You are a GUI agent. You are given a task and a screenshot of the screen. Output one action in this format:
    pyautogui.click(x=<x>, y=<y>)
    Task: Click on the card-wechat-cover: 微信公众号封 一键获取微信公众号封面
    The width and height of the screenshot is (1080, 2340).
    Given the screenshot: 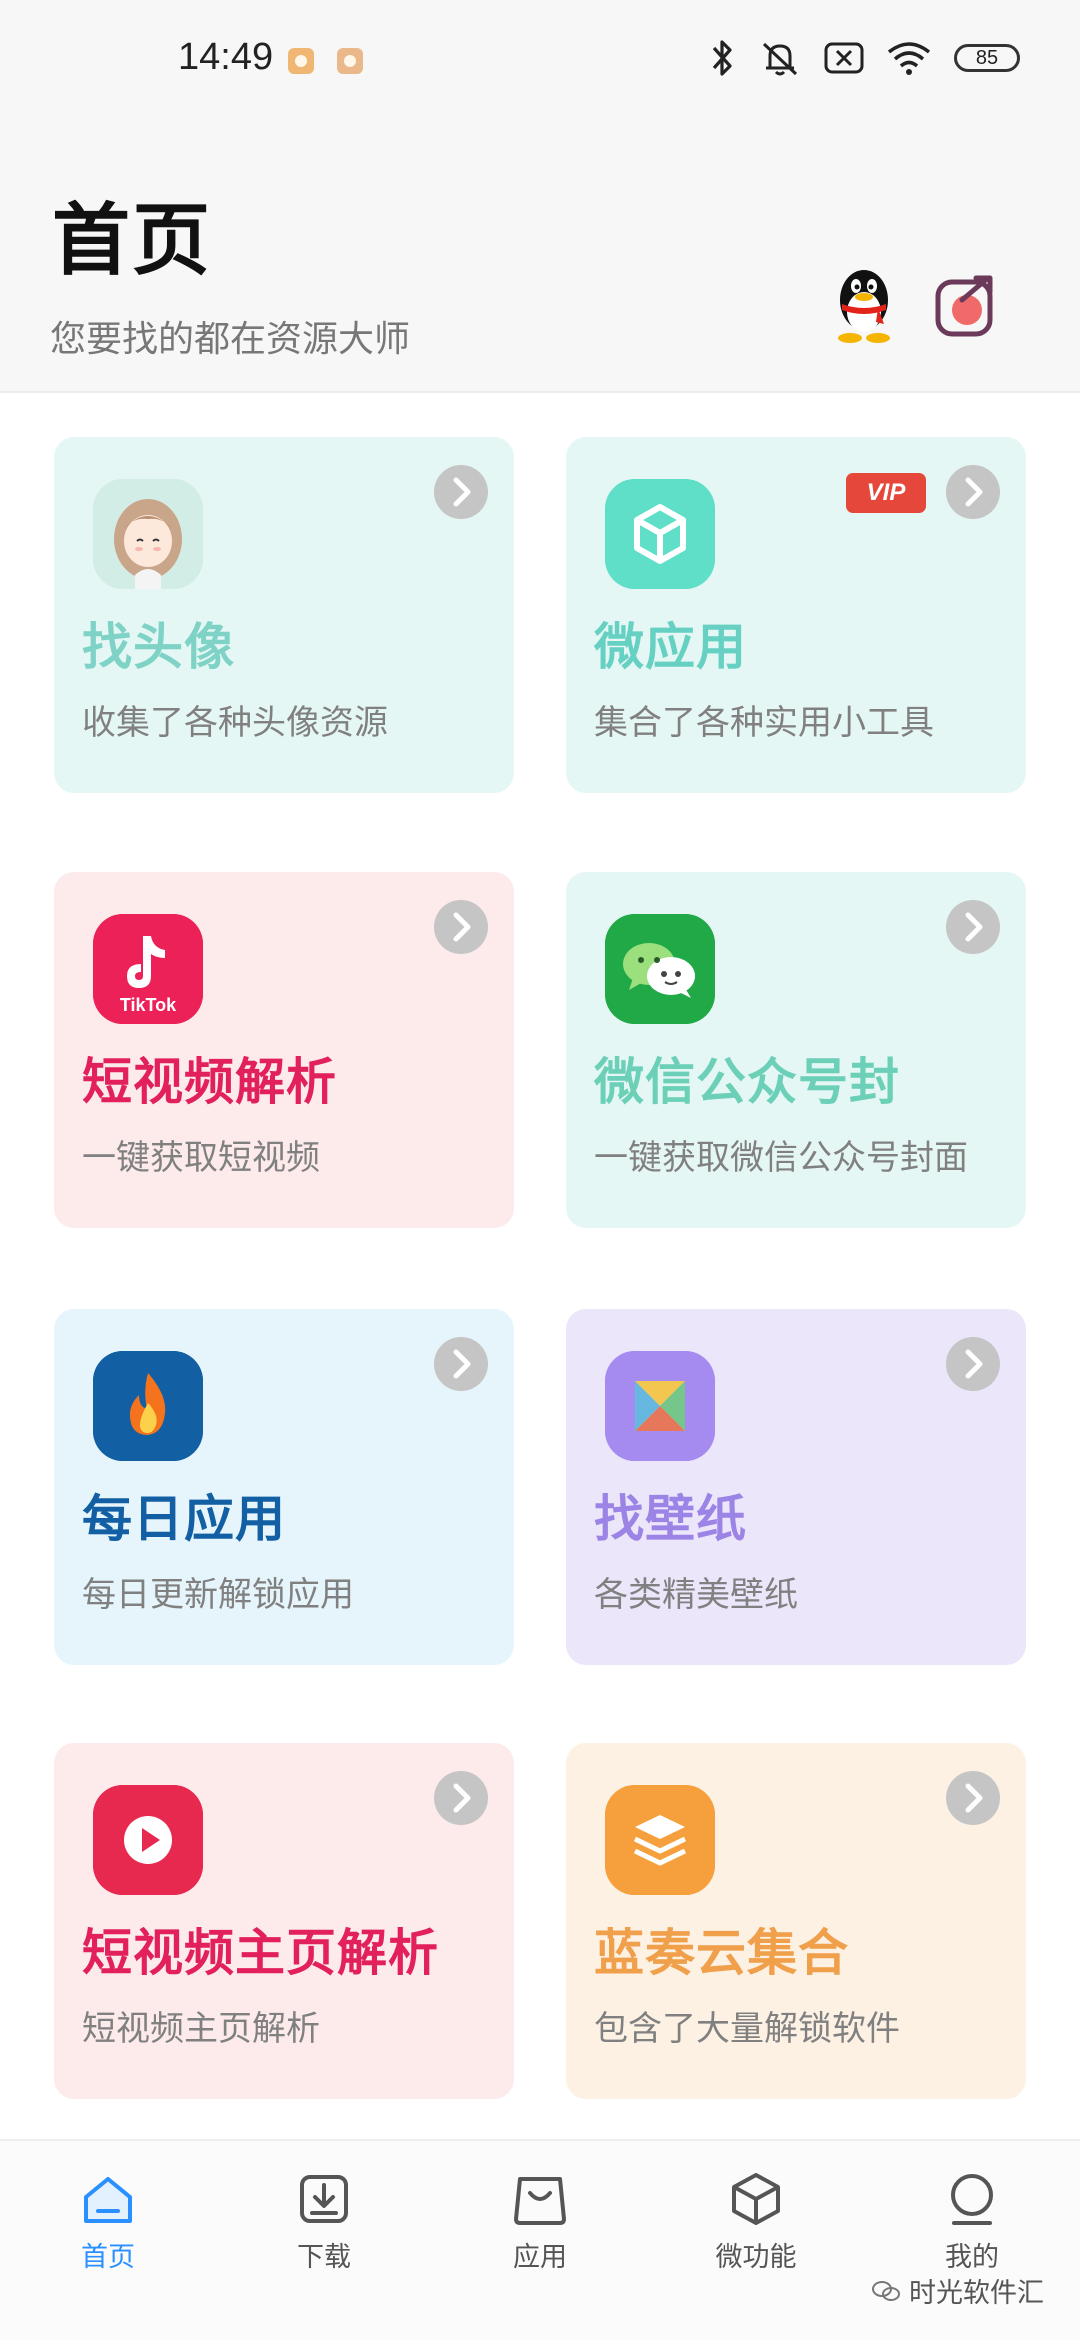 What is the action you would take?
    pyautogui.click(x=796, y=1050)
    